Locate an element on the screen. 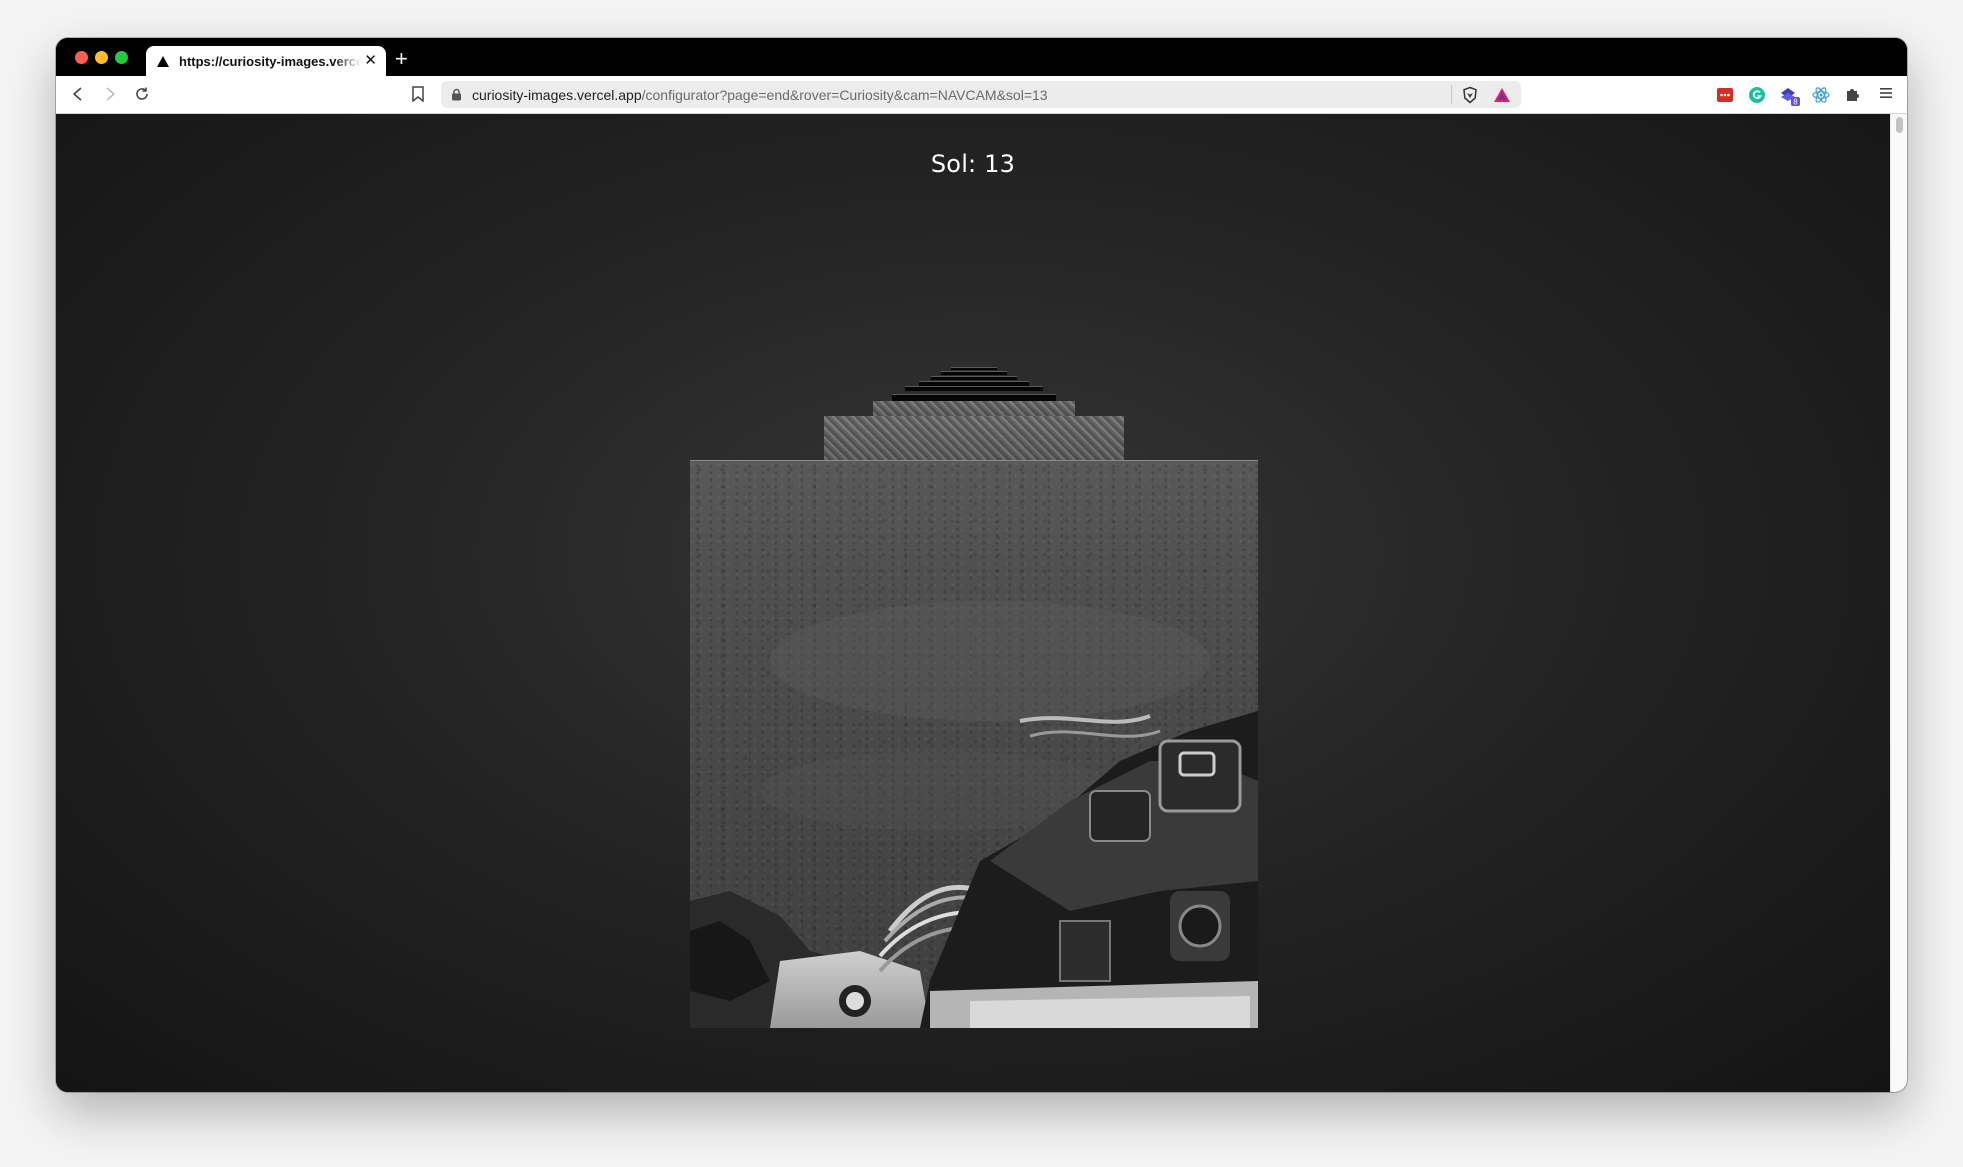 This screenshot has height=1167, width=1963. extension-badge: 8 is located at coordinates (1795, 102).